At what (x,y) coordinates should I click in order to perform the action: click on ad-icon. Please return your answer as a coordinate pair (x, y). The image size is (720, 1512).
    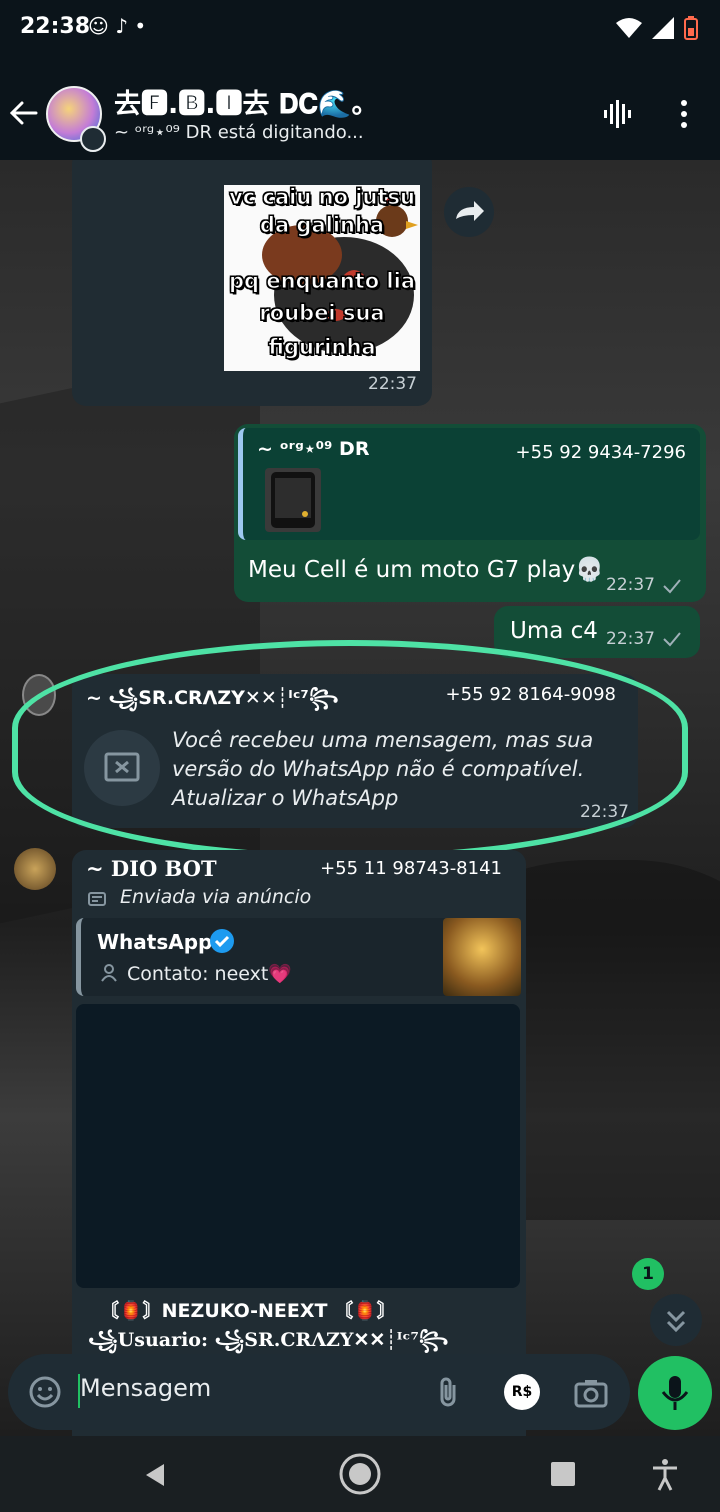
    Looking at the image, I should click on (97, 899).